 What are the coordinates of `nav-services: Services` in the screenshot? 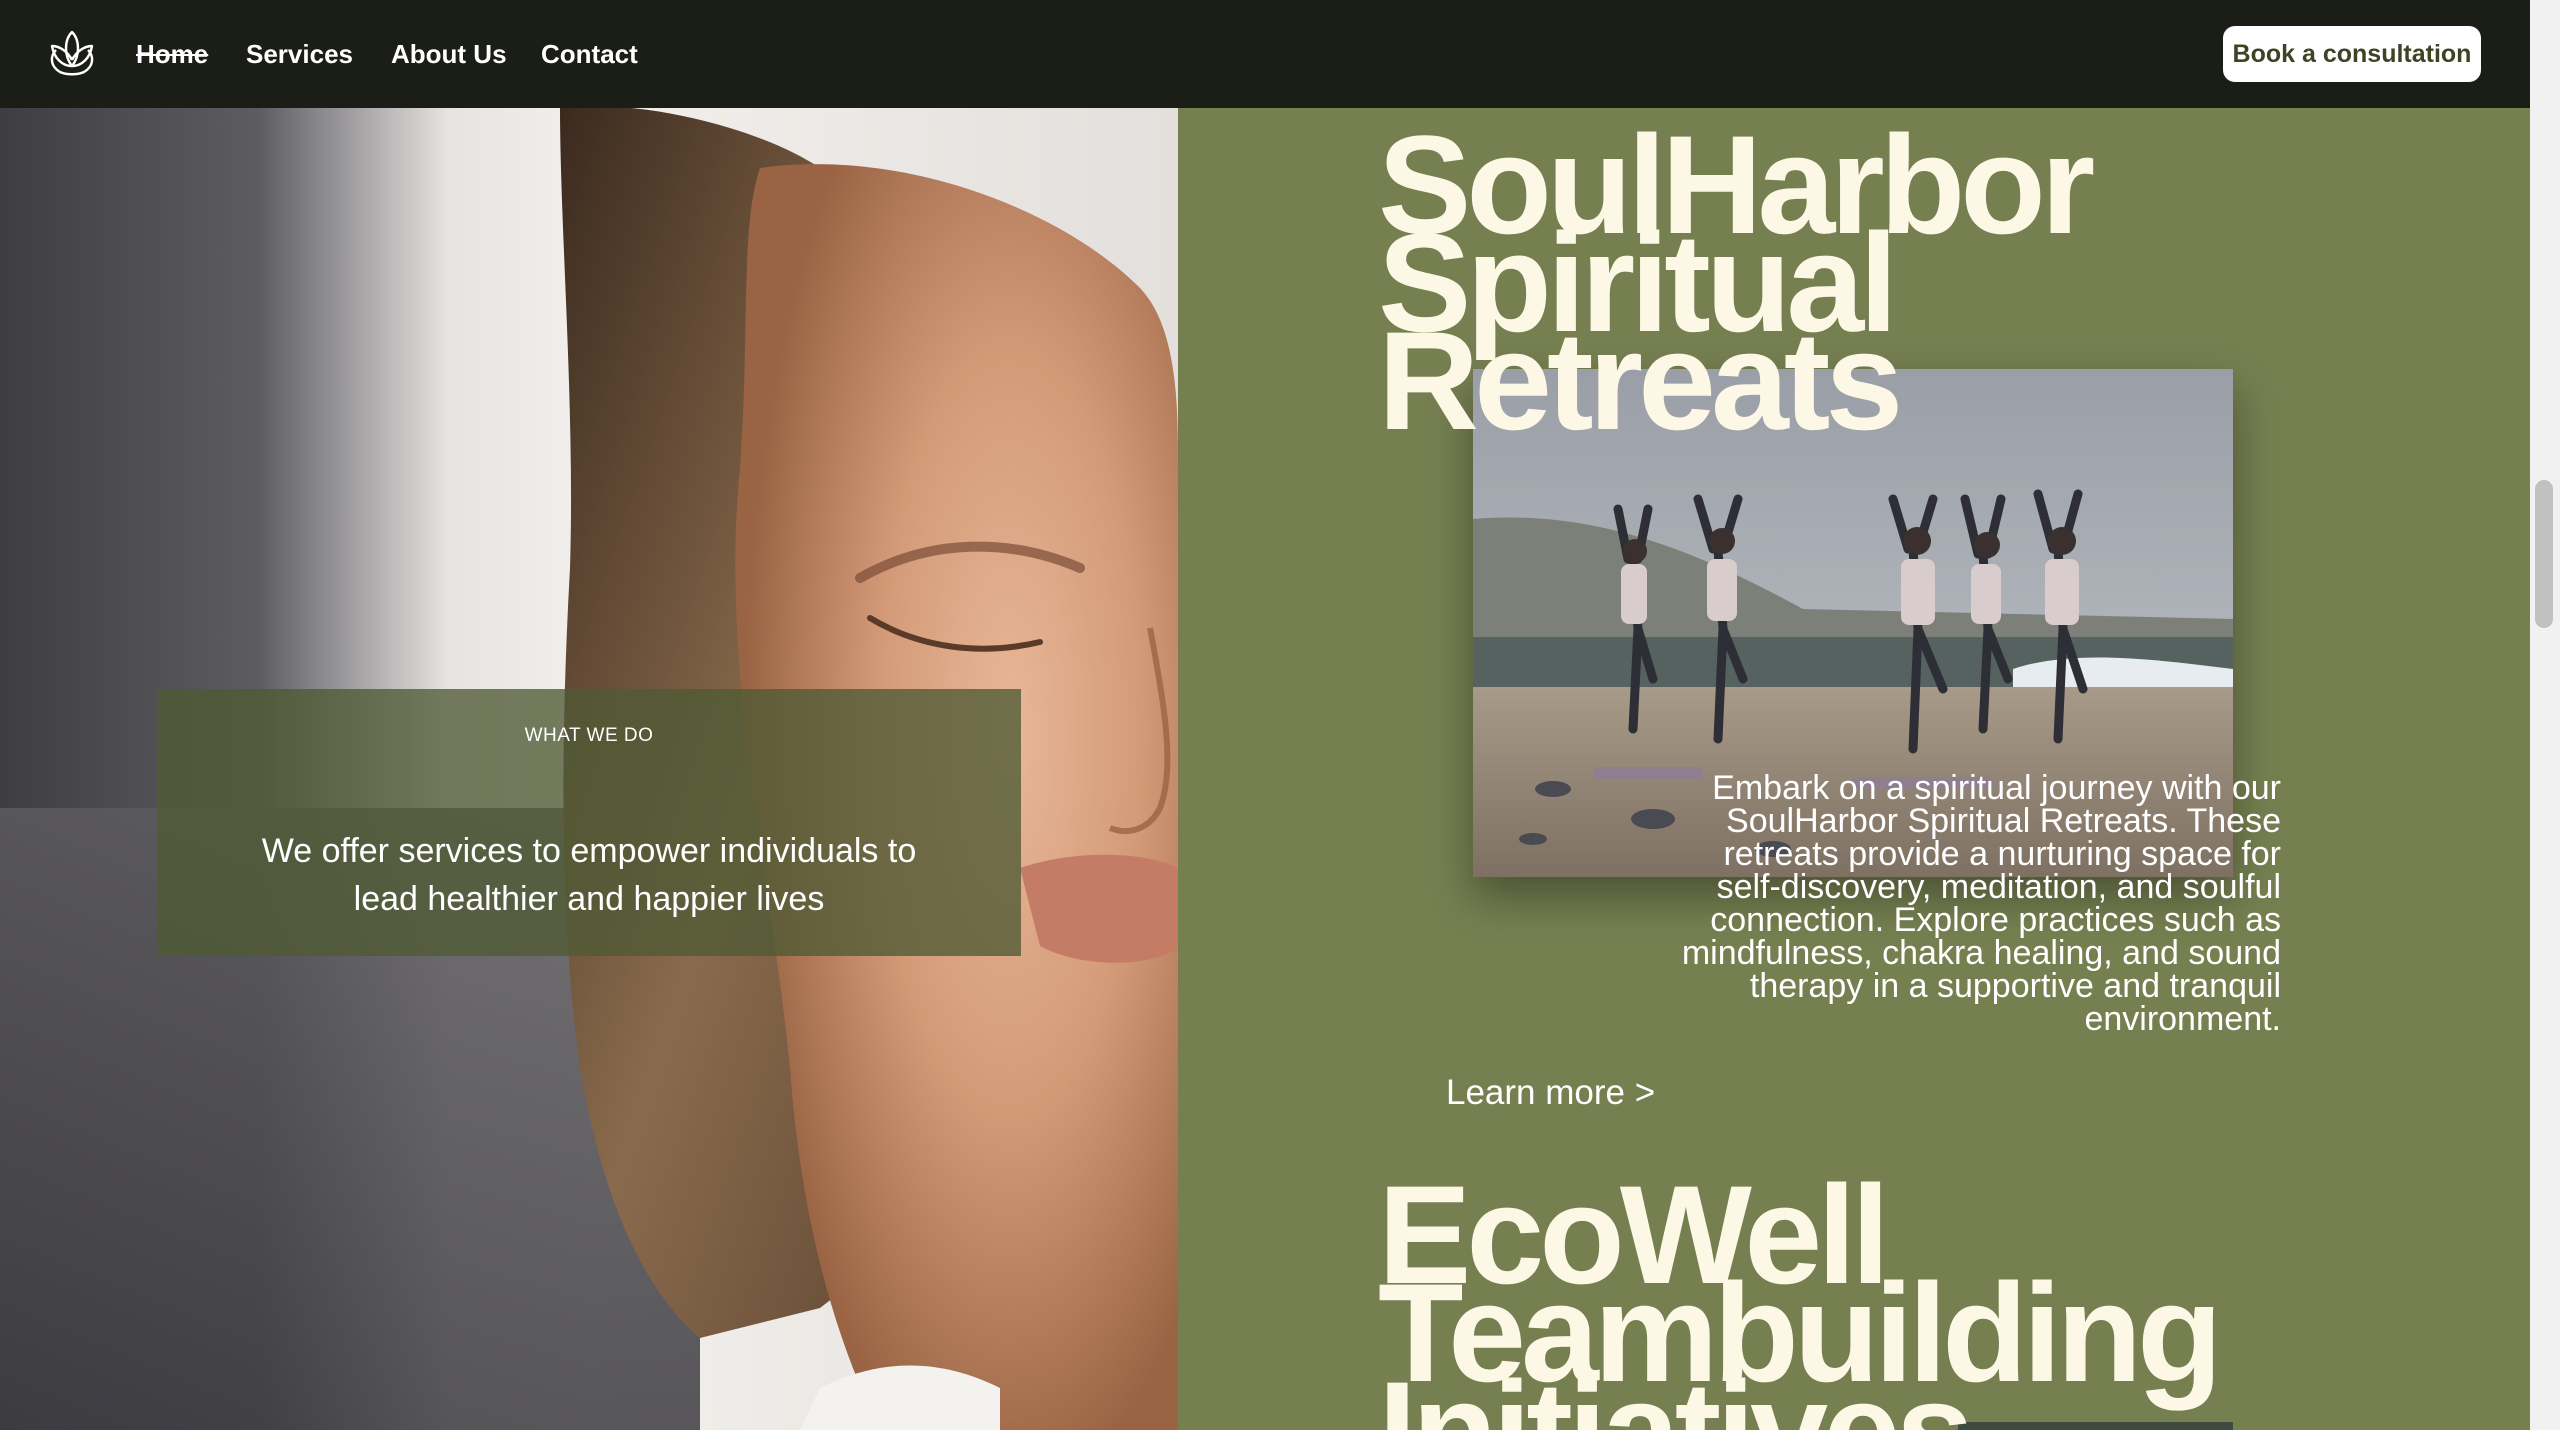 It's located at (299, 54).